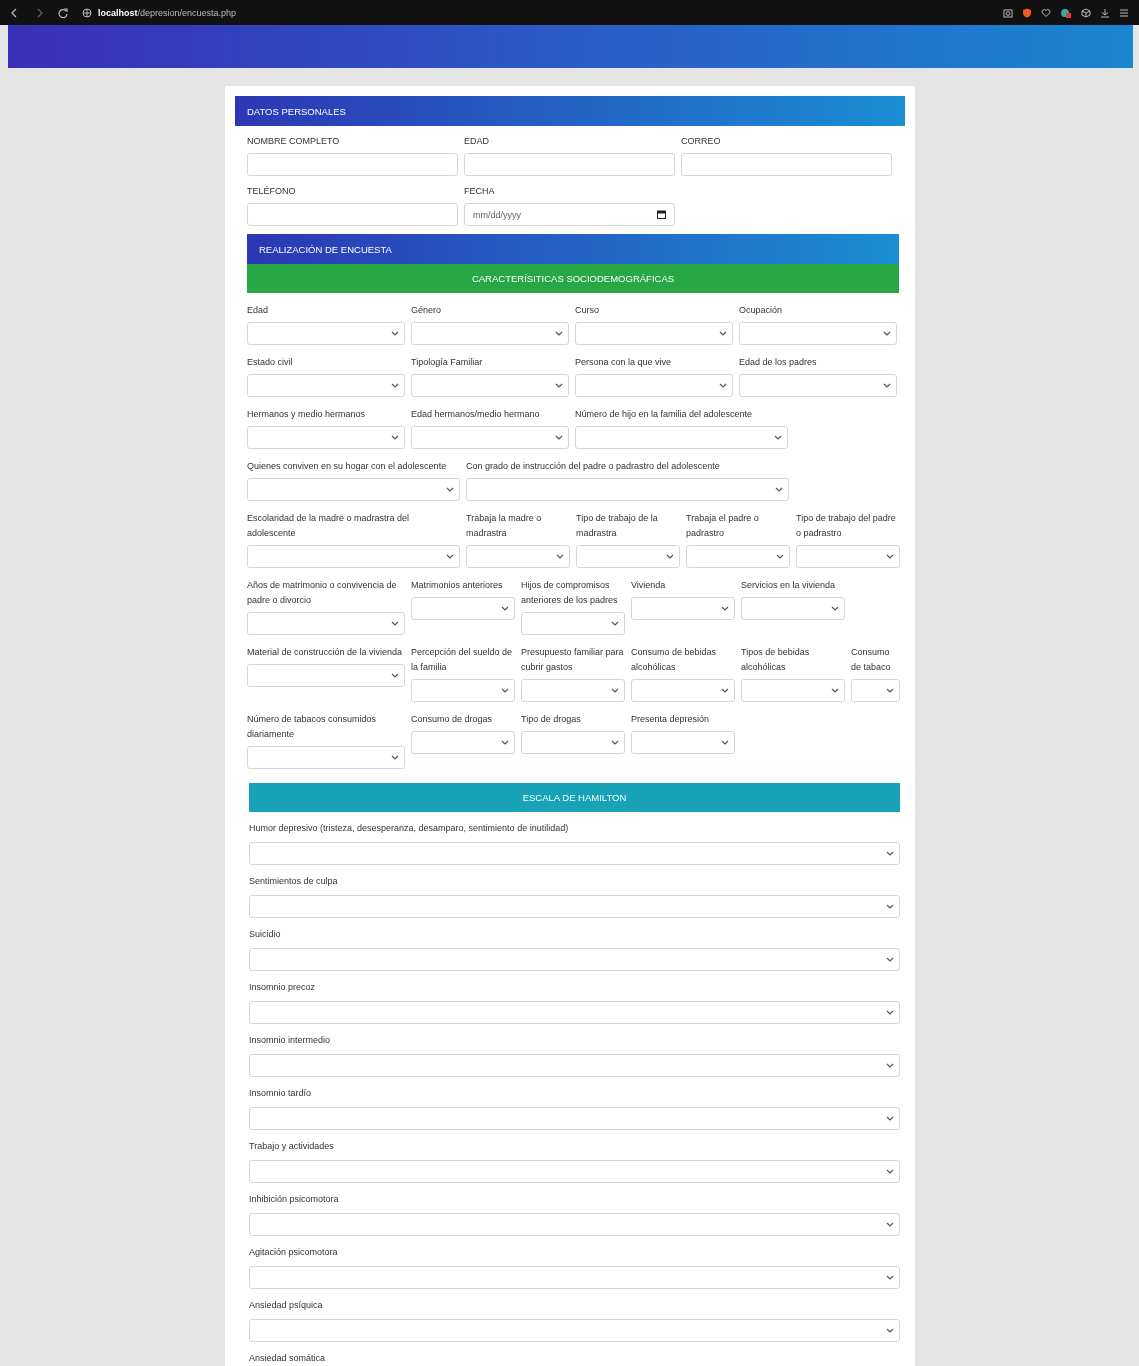 Image resolution: width=1139 pixels, height=1366 pixels. Describe the element at coordinates (624, 362) in the screenshot. I see `field-label: Persona con la que vive` at that location.